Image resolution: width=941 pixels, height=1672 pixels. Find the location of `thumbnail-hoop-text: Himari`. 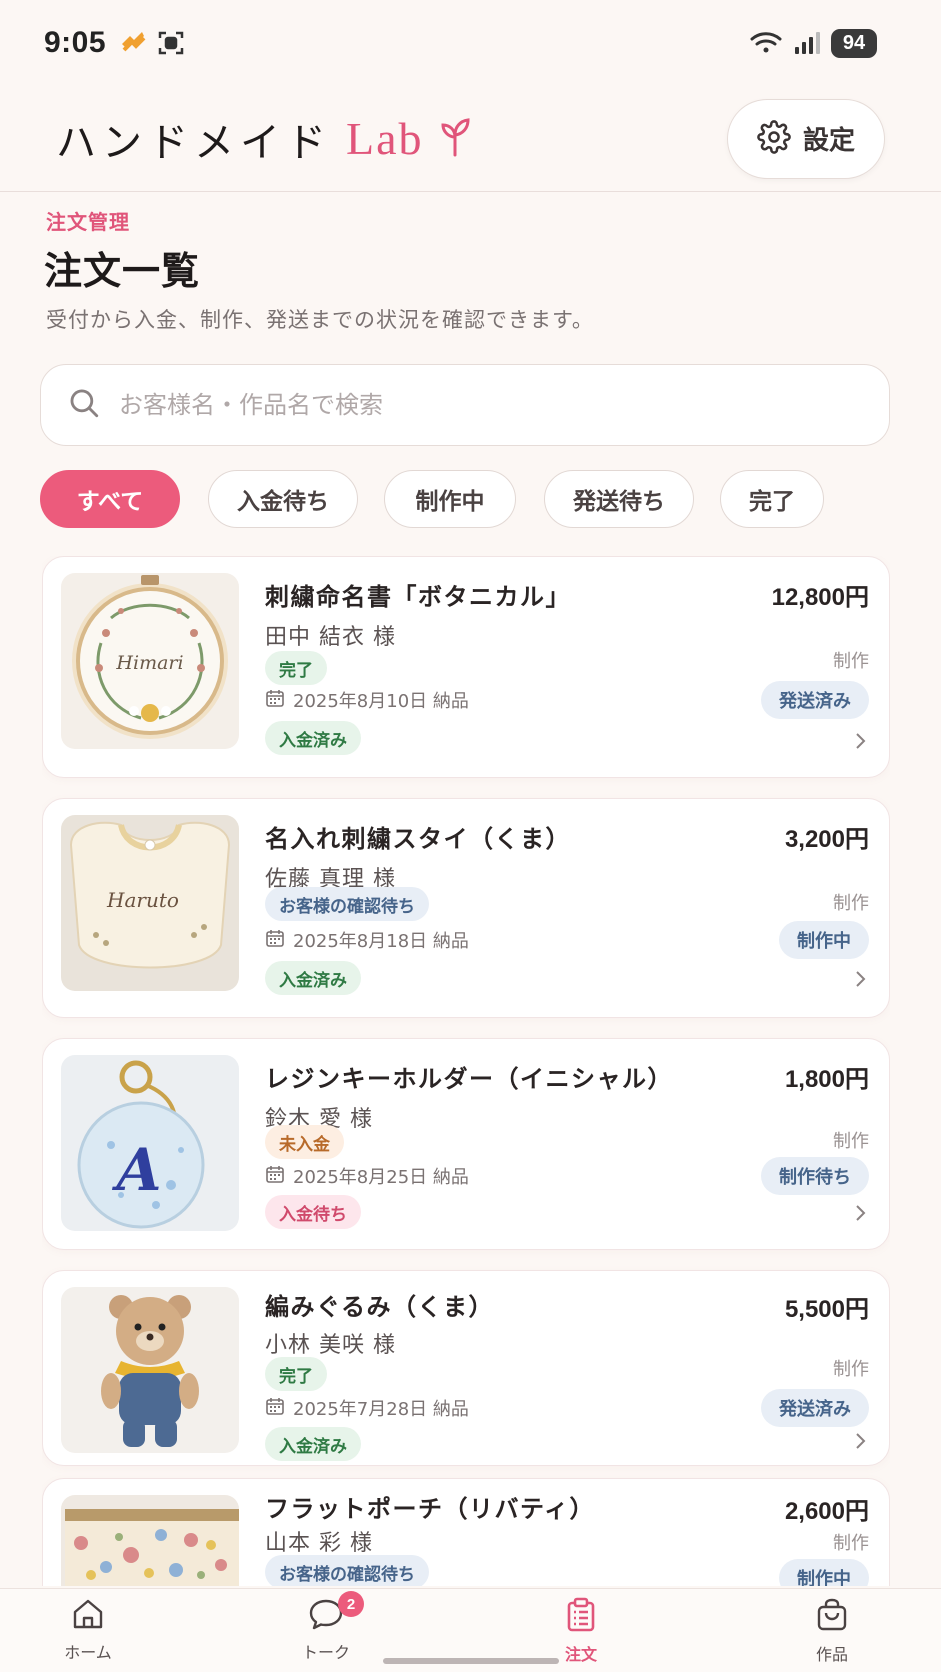

thumbnail-hoop-text: Himari is located at coordinates (149, 663).